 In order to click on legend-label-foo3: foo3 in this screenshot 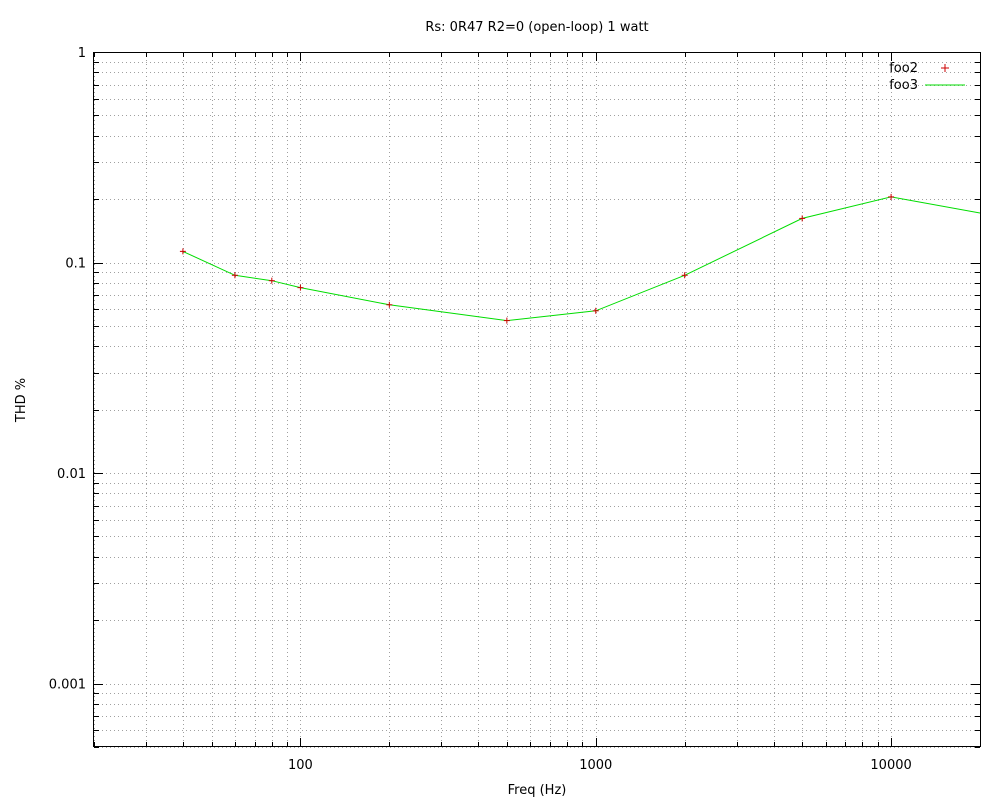, I will do `click(903, 85)`.